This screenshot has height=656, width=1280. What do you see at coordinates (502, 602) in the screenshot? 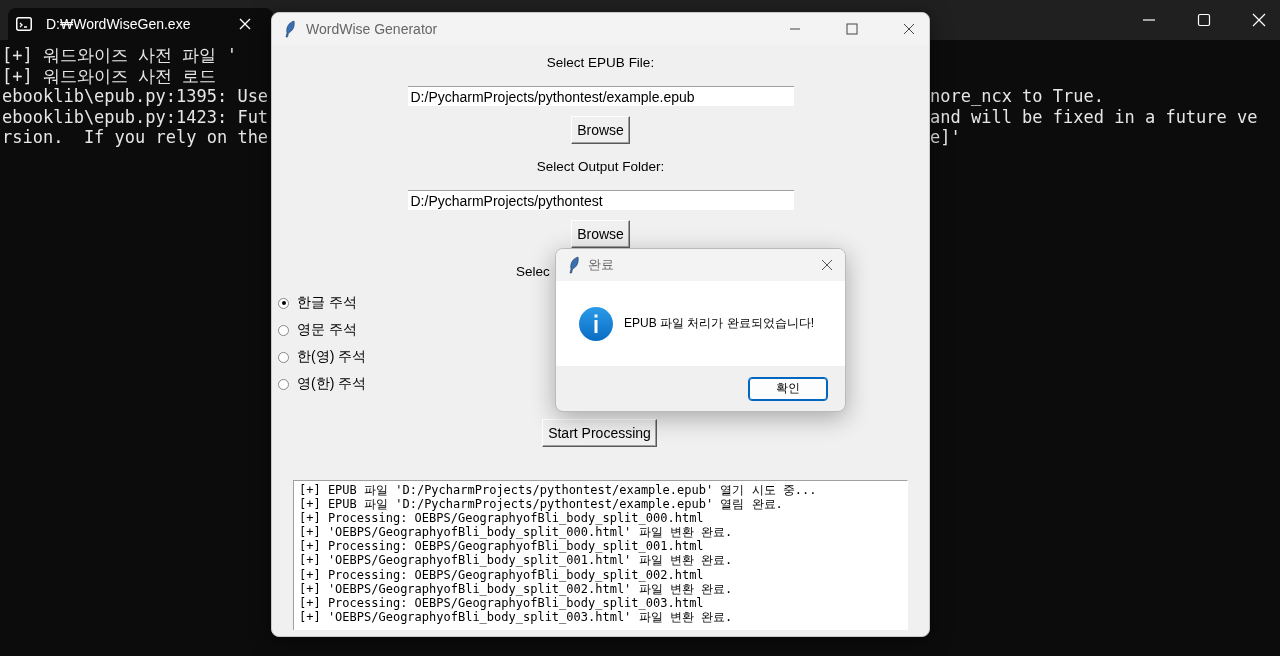
I see `log-line: [+] Processing: OEBPS/GeographyofBli_body_split_003.html` at bounding box center [502, 602].